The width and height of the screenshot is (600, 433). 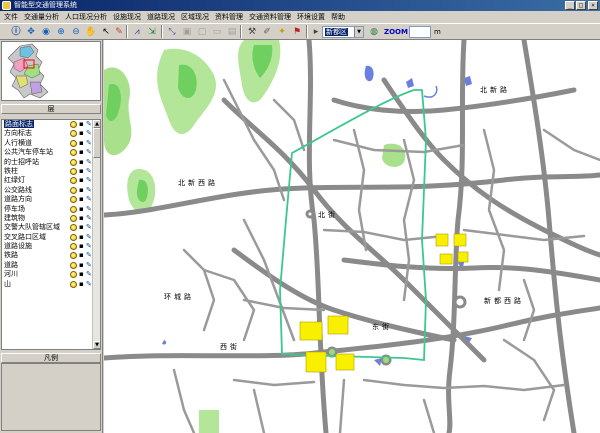 What do you see at coordinates (61, 32) in the screenshot?
I see `zoom-in-icon: ⊕` at bounding box center [61, 32].